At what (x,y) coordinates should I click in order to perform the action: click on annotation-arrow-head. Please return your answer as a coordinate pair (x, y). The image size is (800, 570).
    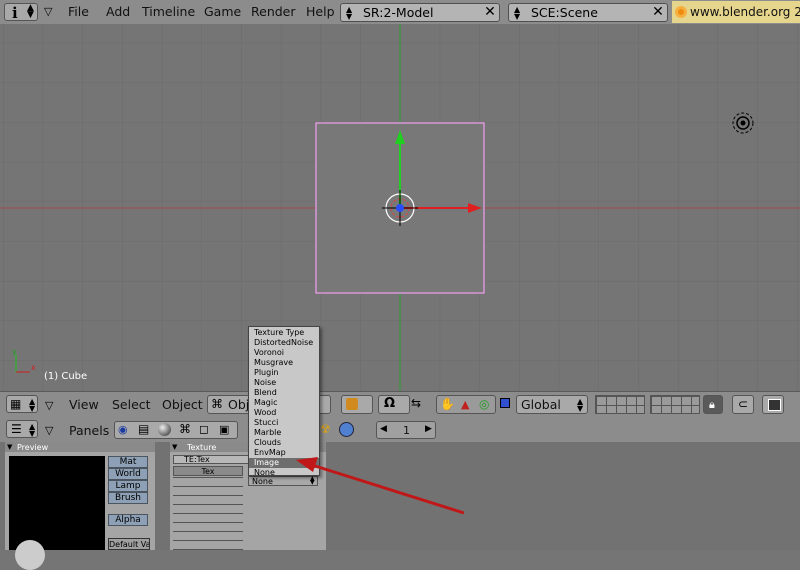
    Looking at the image, I should click on (307, 464).